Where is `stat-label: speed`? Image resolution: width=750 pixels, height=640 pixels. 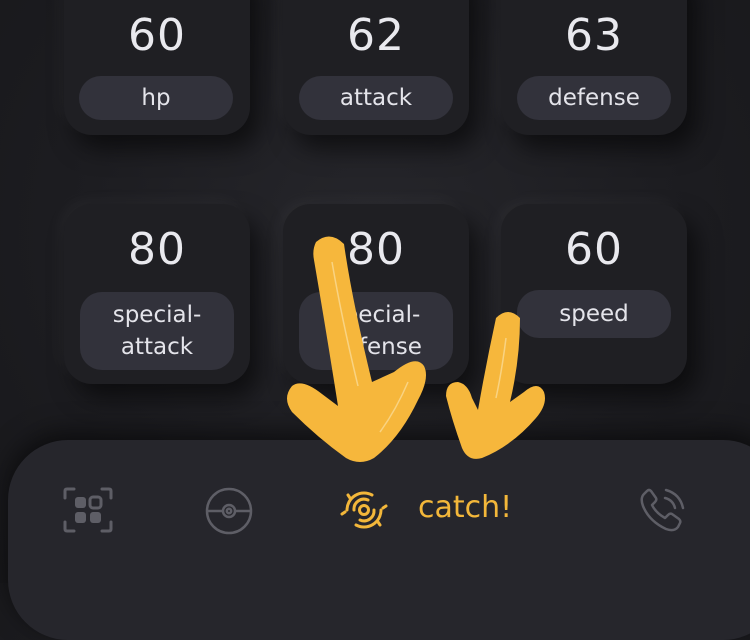
stat-label: speed is located at coordinates (594, 314).